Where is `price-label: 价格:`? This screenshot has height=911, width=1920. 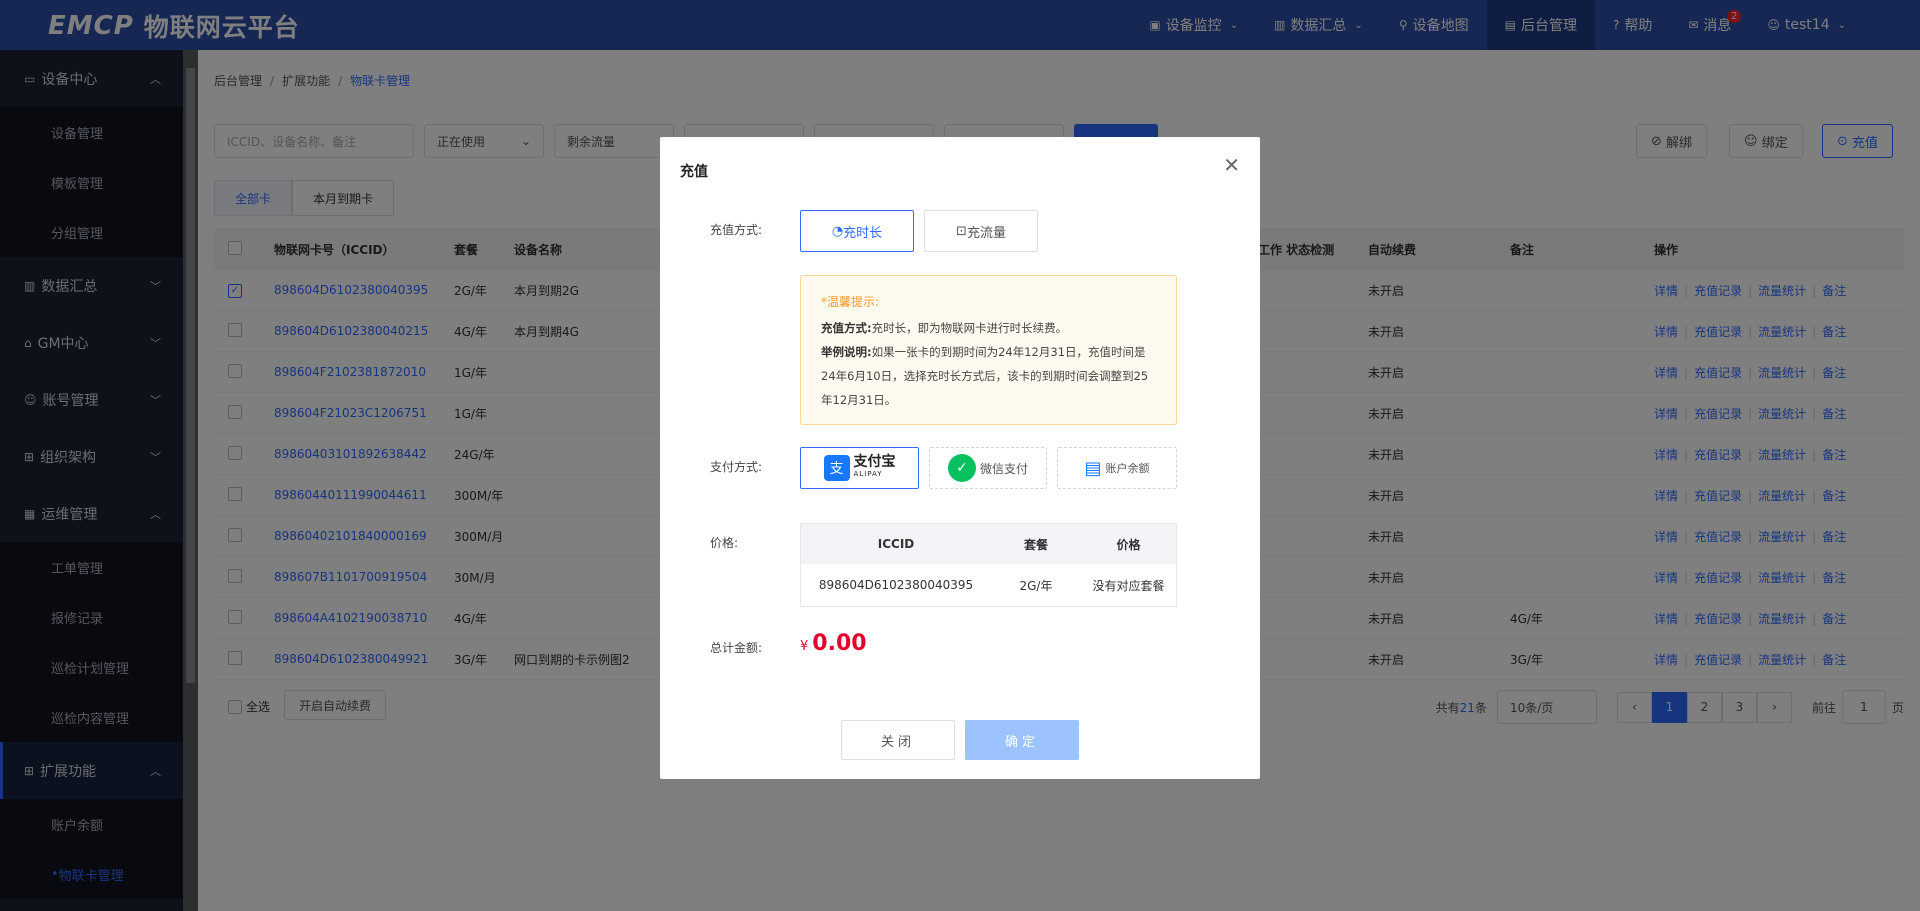
price-label: 价格: is located at coordinates (724, 543).